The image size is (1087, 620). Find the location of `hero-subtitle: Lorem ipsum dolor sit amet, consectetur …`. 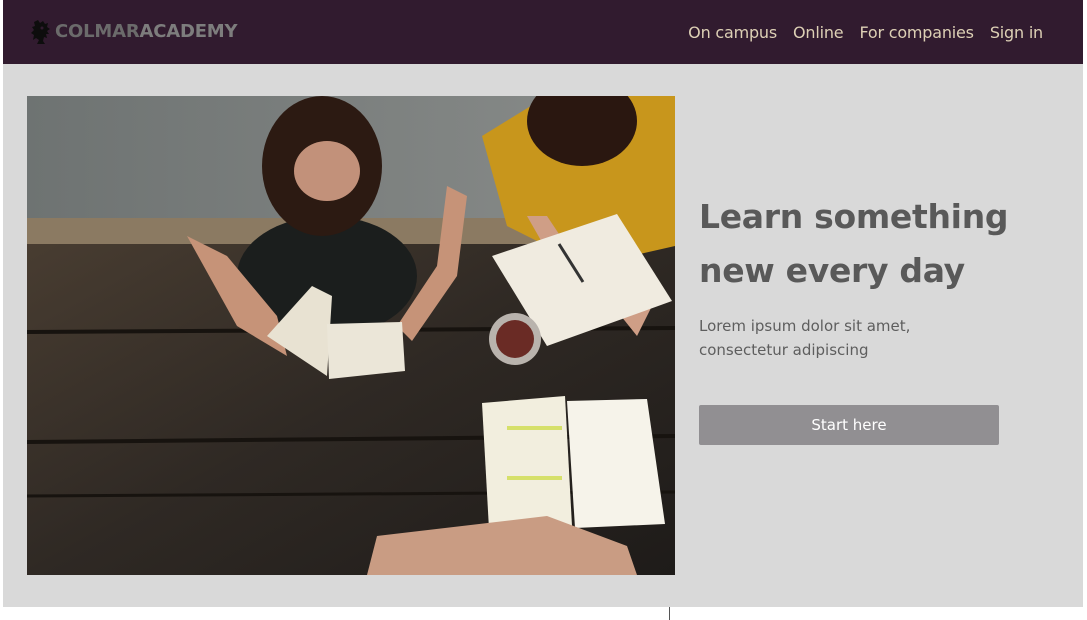

hero-subtitle: Lorem ipsum dolor sit amet, consectetur … is located at coordinates (805, 338).